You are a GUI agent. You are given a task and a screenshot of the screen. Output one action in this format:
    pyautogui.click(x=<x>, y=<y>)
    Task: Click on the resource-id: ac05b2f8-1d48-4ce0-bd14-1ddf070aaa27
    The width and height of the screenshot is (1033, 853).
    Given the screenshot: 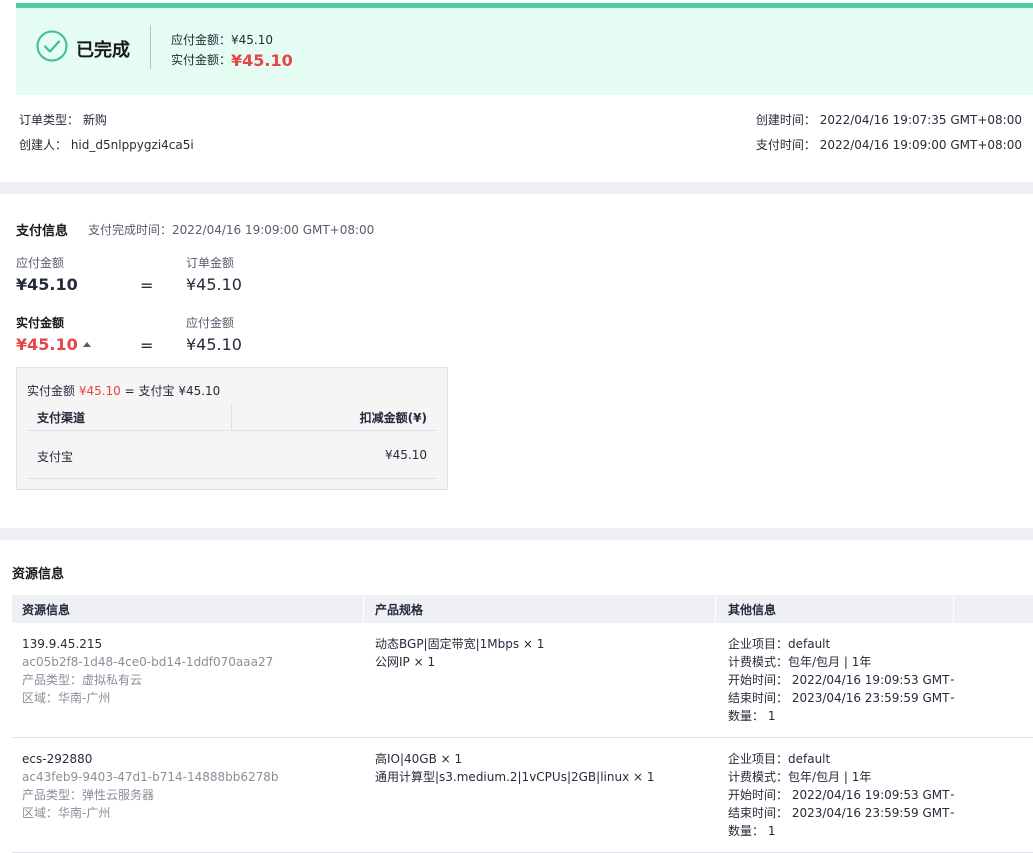 What is the action you would take?
    pyautogui.click(x=148, y=662)
    